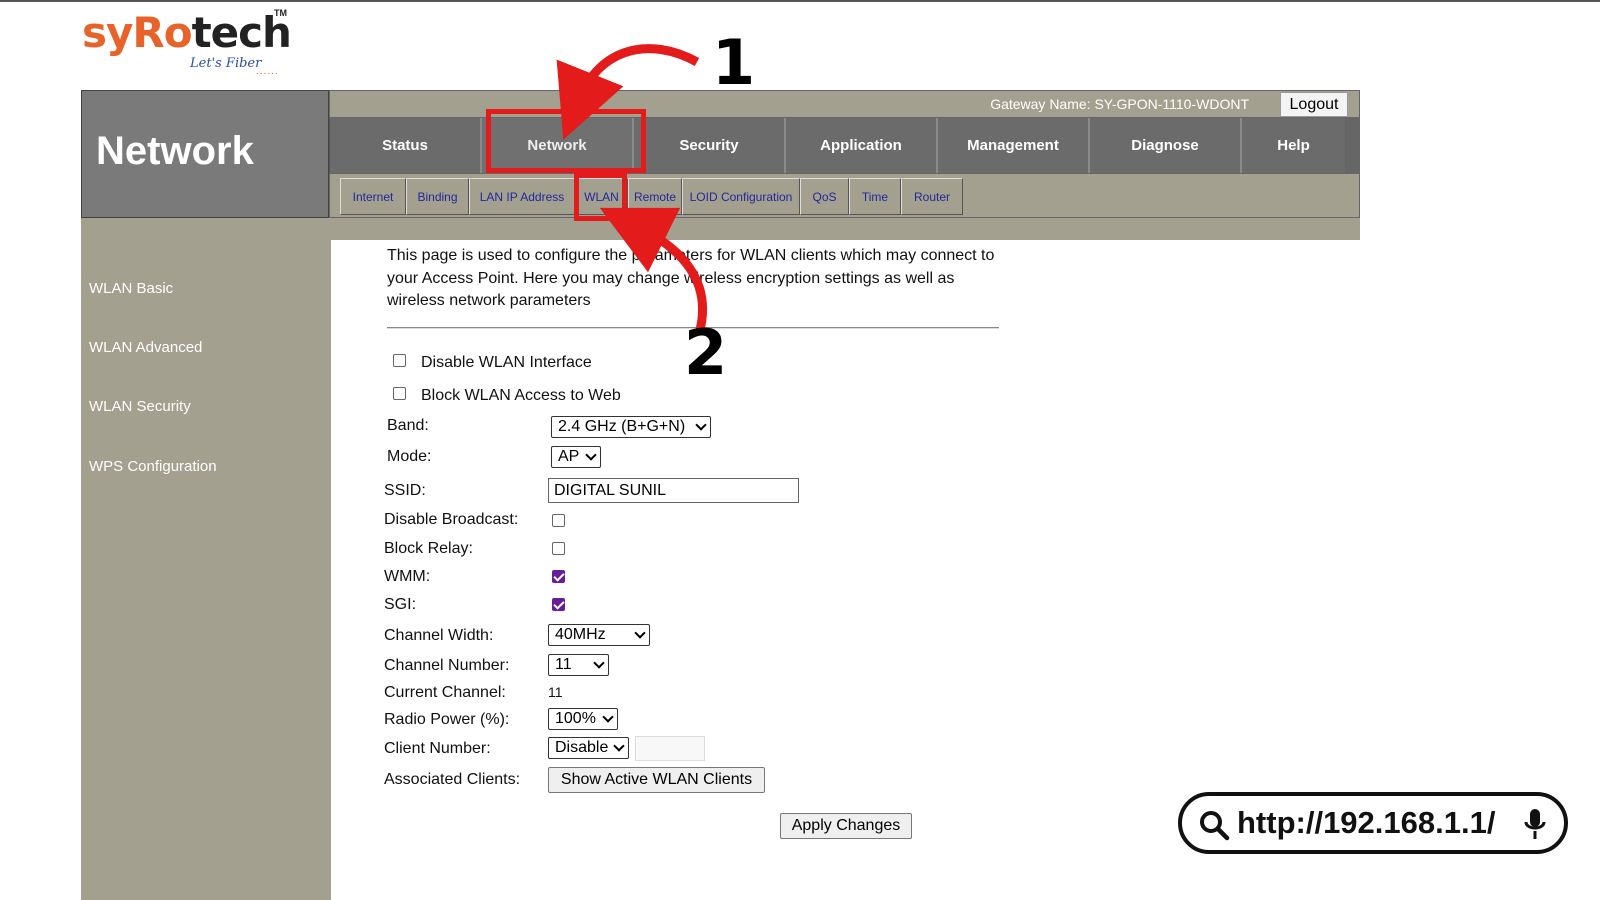 This screenshot has height=900, width=1600. What do you see at coordinates (1215, 826) in the screenshot?
I see `search-icon` at bounding box center [1215, 826].